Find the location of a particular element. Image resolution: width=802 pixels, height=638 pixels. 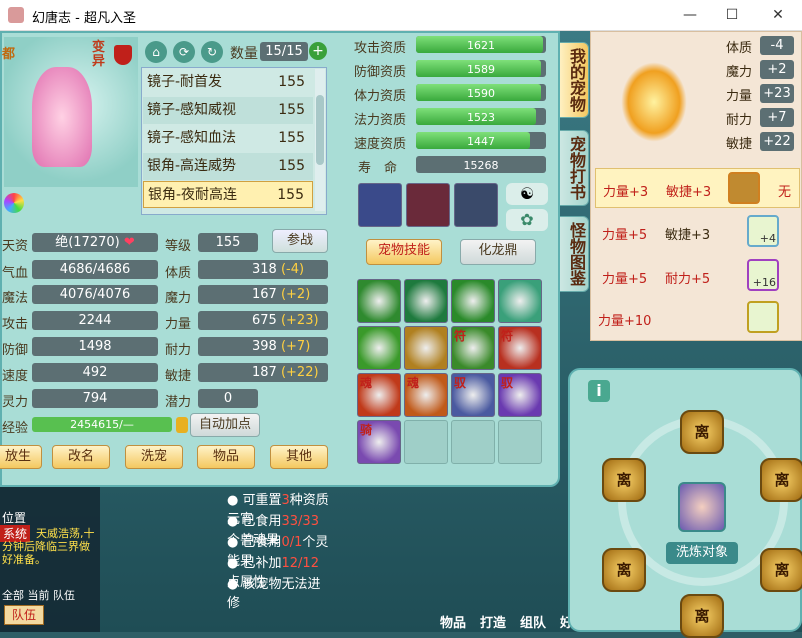

close-button: ✕ is located at coordinates (778, 15).